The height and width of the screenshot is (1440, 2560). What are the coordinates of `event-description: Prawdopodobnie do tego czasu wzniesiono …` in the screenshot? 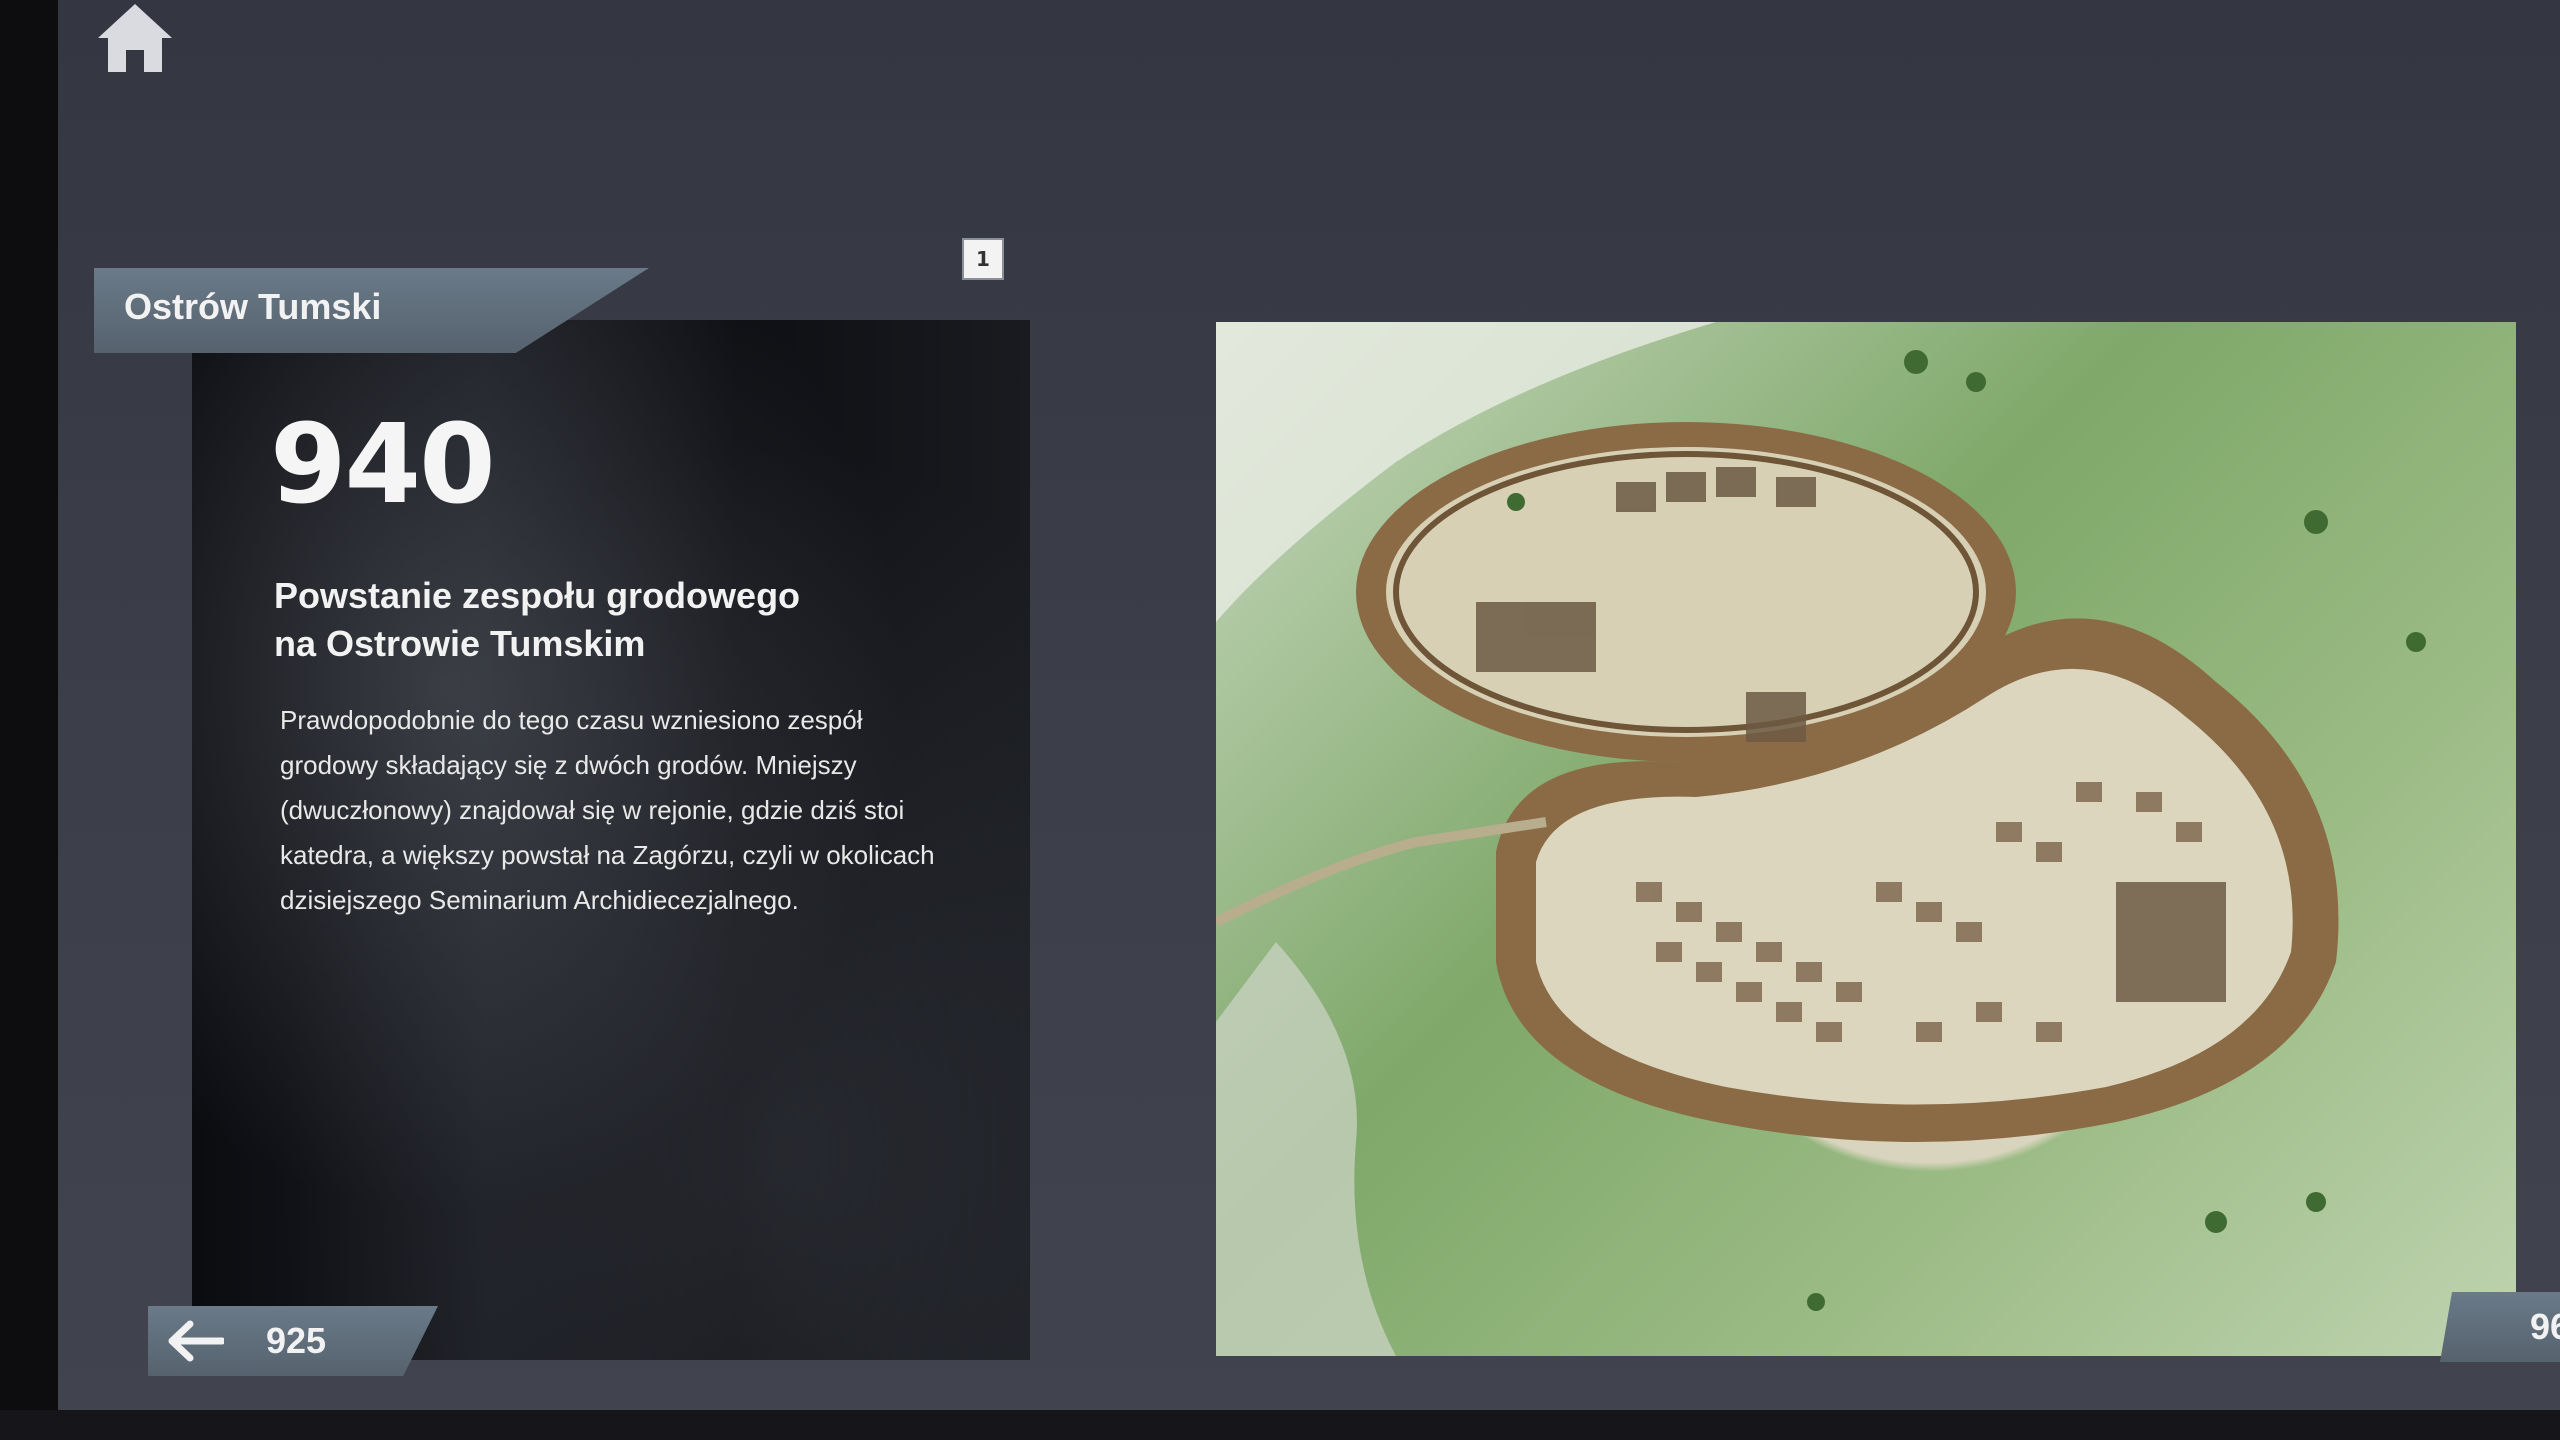 It's located at (607, 810).